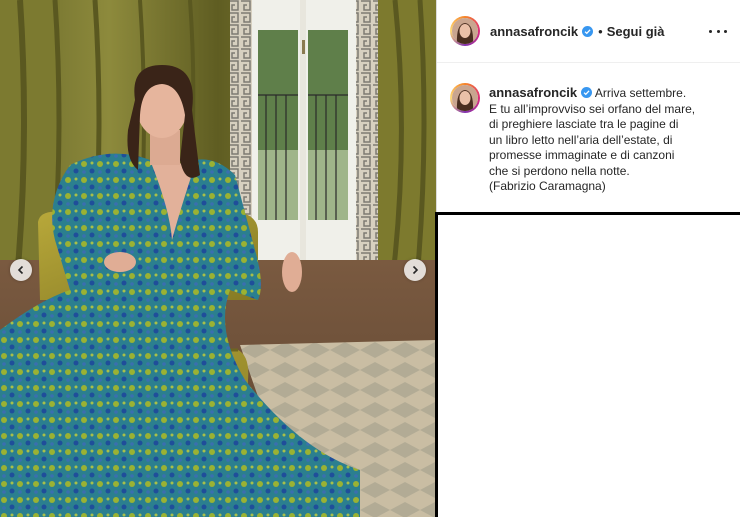 This screenshot has height=517, width=740. Describe the element at coordinates (636, 31) in the screenshot. I see `follow-button: Segui già` at that location.